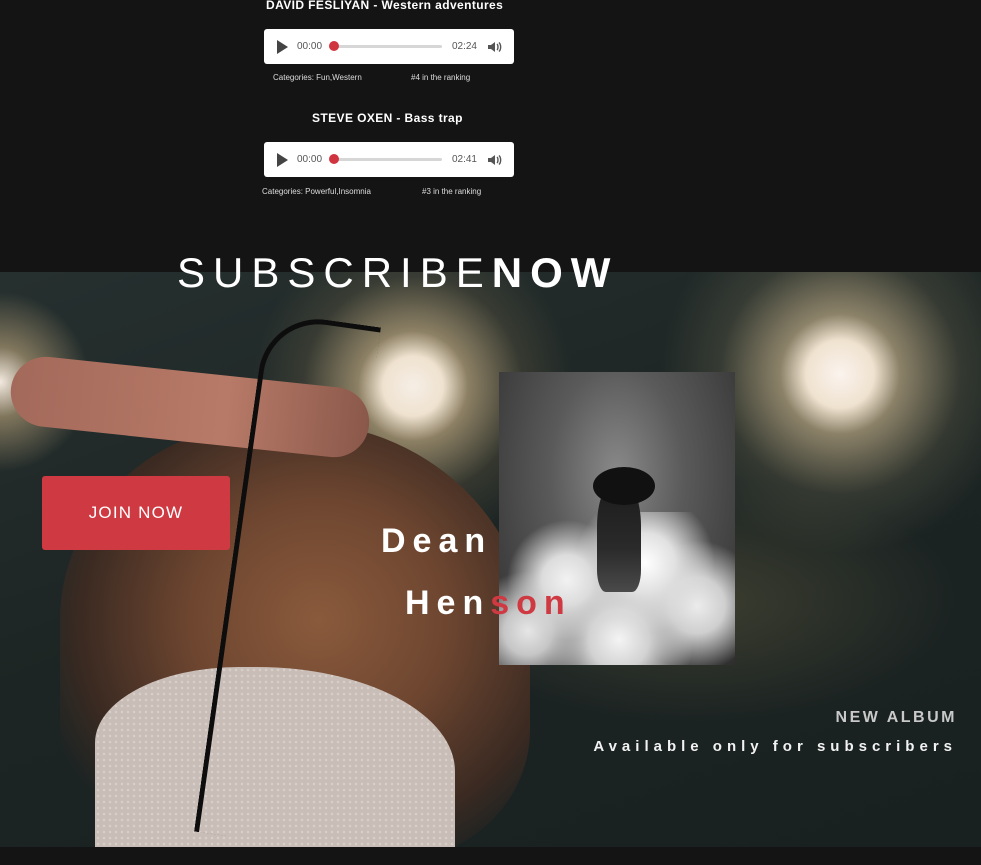  I want to click on audio-player: 00:00 02:41, so click(389, 159).